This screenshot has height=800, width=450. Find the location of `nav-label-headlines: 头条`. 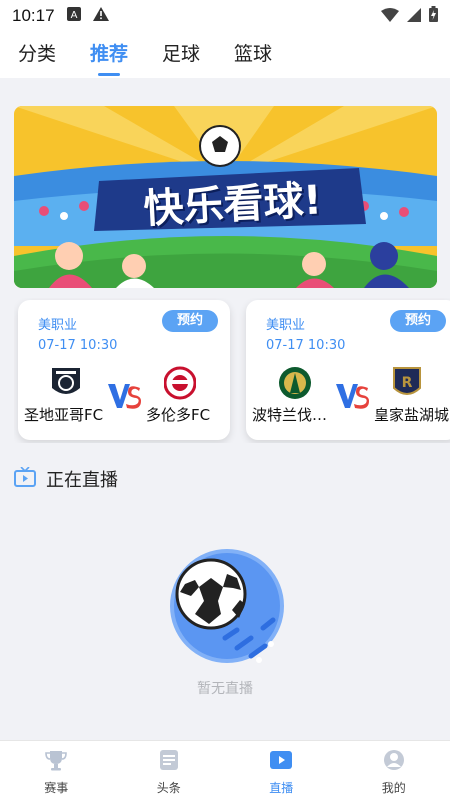

nav-label-headlines: 头条 is located at coordinates (168, 788).